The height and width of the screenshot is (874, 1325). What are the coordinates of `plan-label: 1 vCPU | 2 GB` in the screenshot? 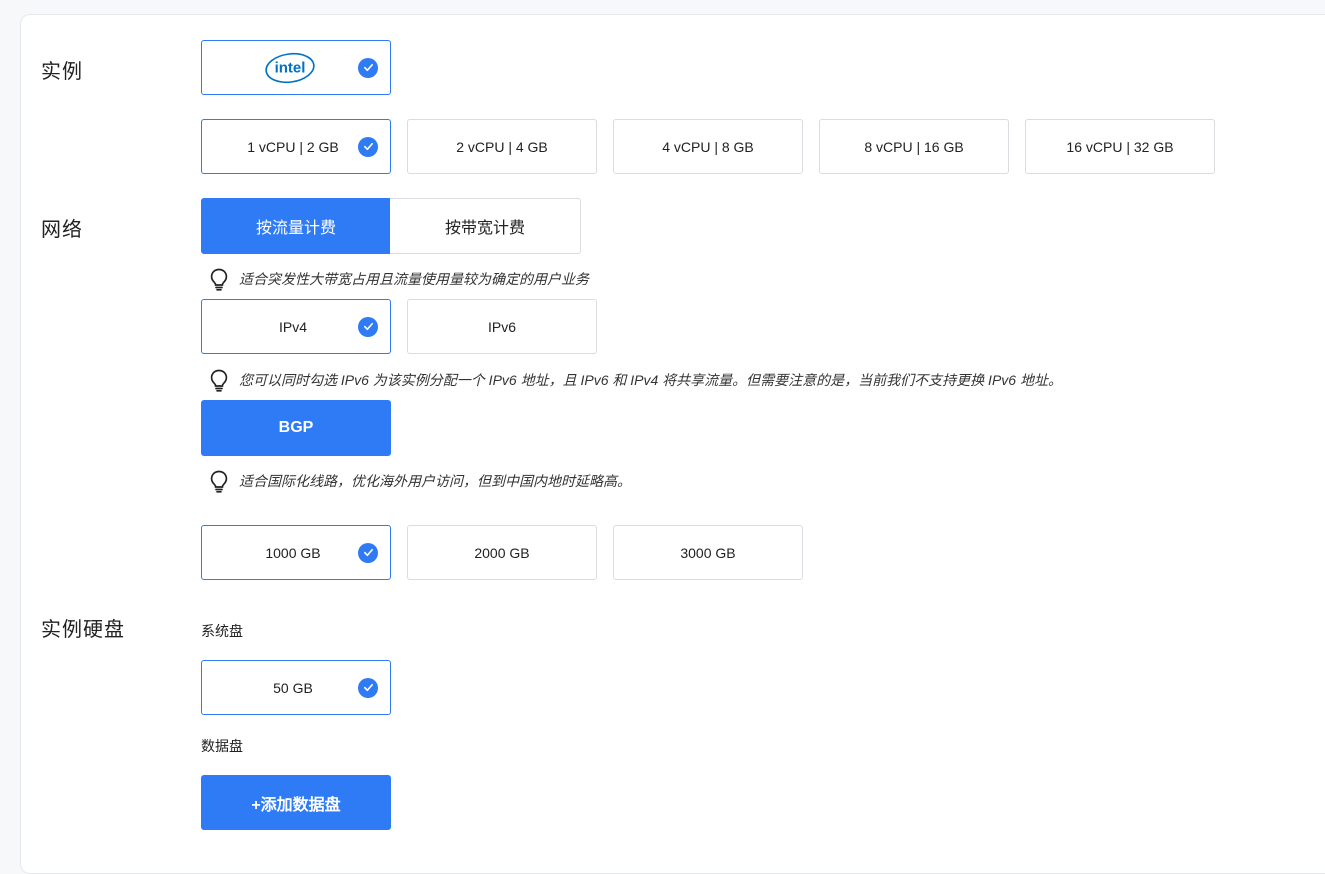 It's located at (293, 146).